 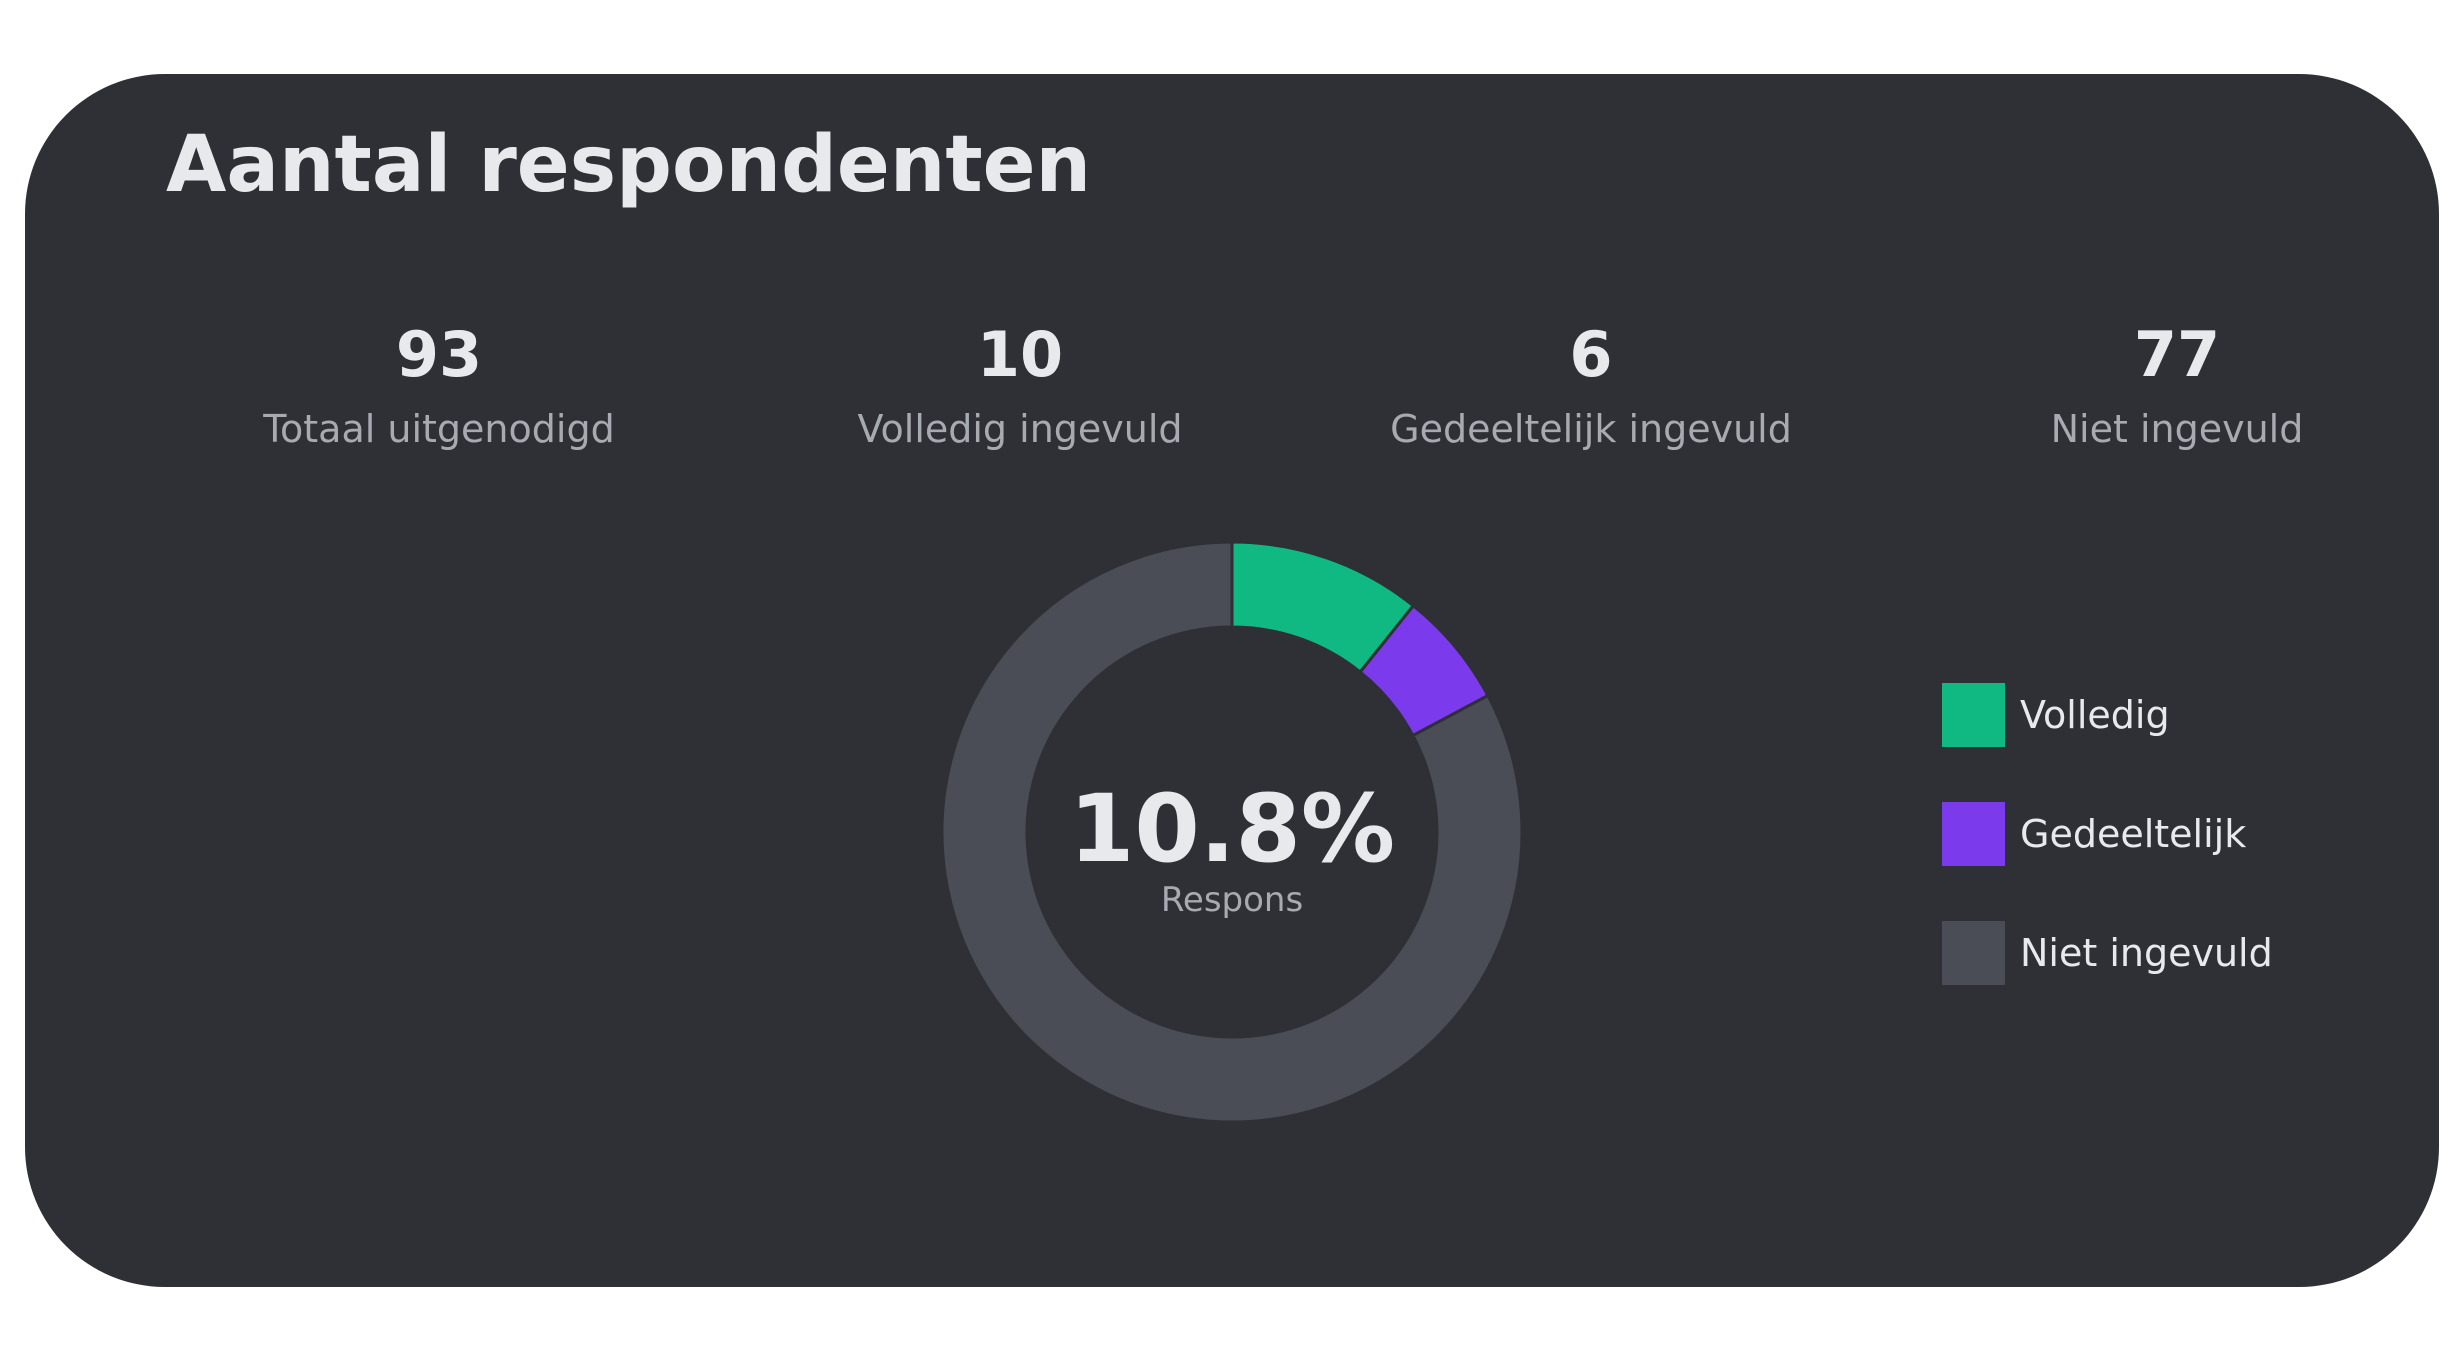 I want to click on donut-center-value: 10.8%, so click(x=1232, y=829).